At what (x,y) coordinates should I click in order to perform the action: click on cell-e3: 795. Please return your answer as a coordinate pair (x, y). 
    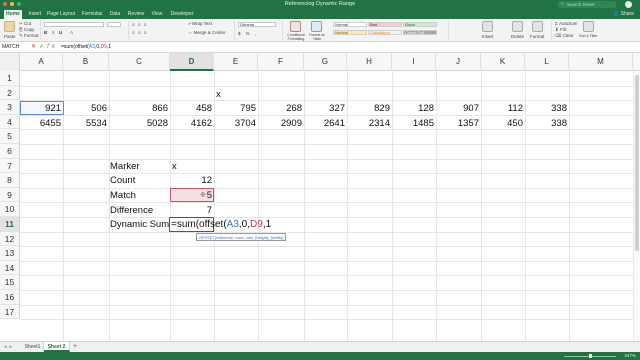
    Looking at the image, I should click on (235, 109).